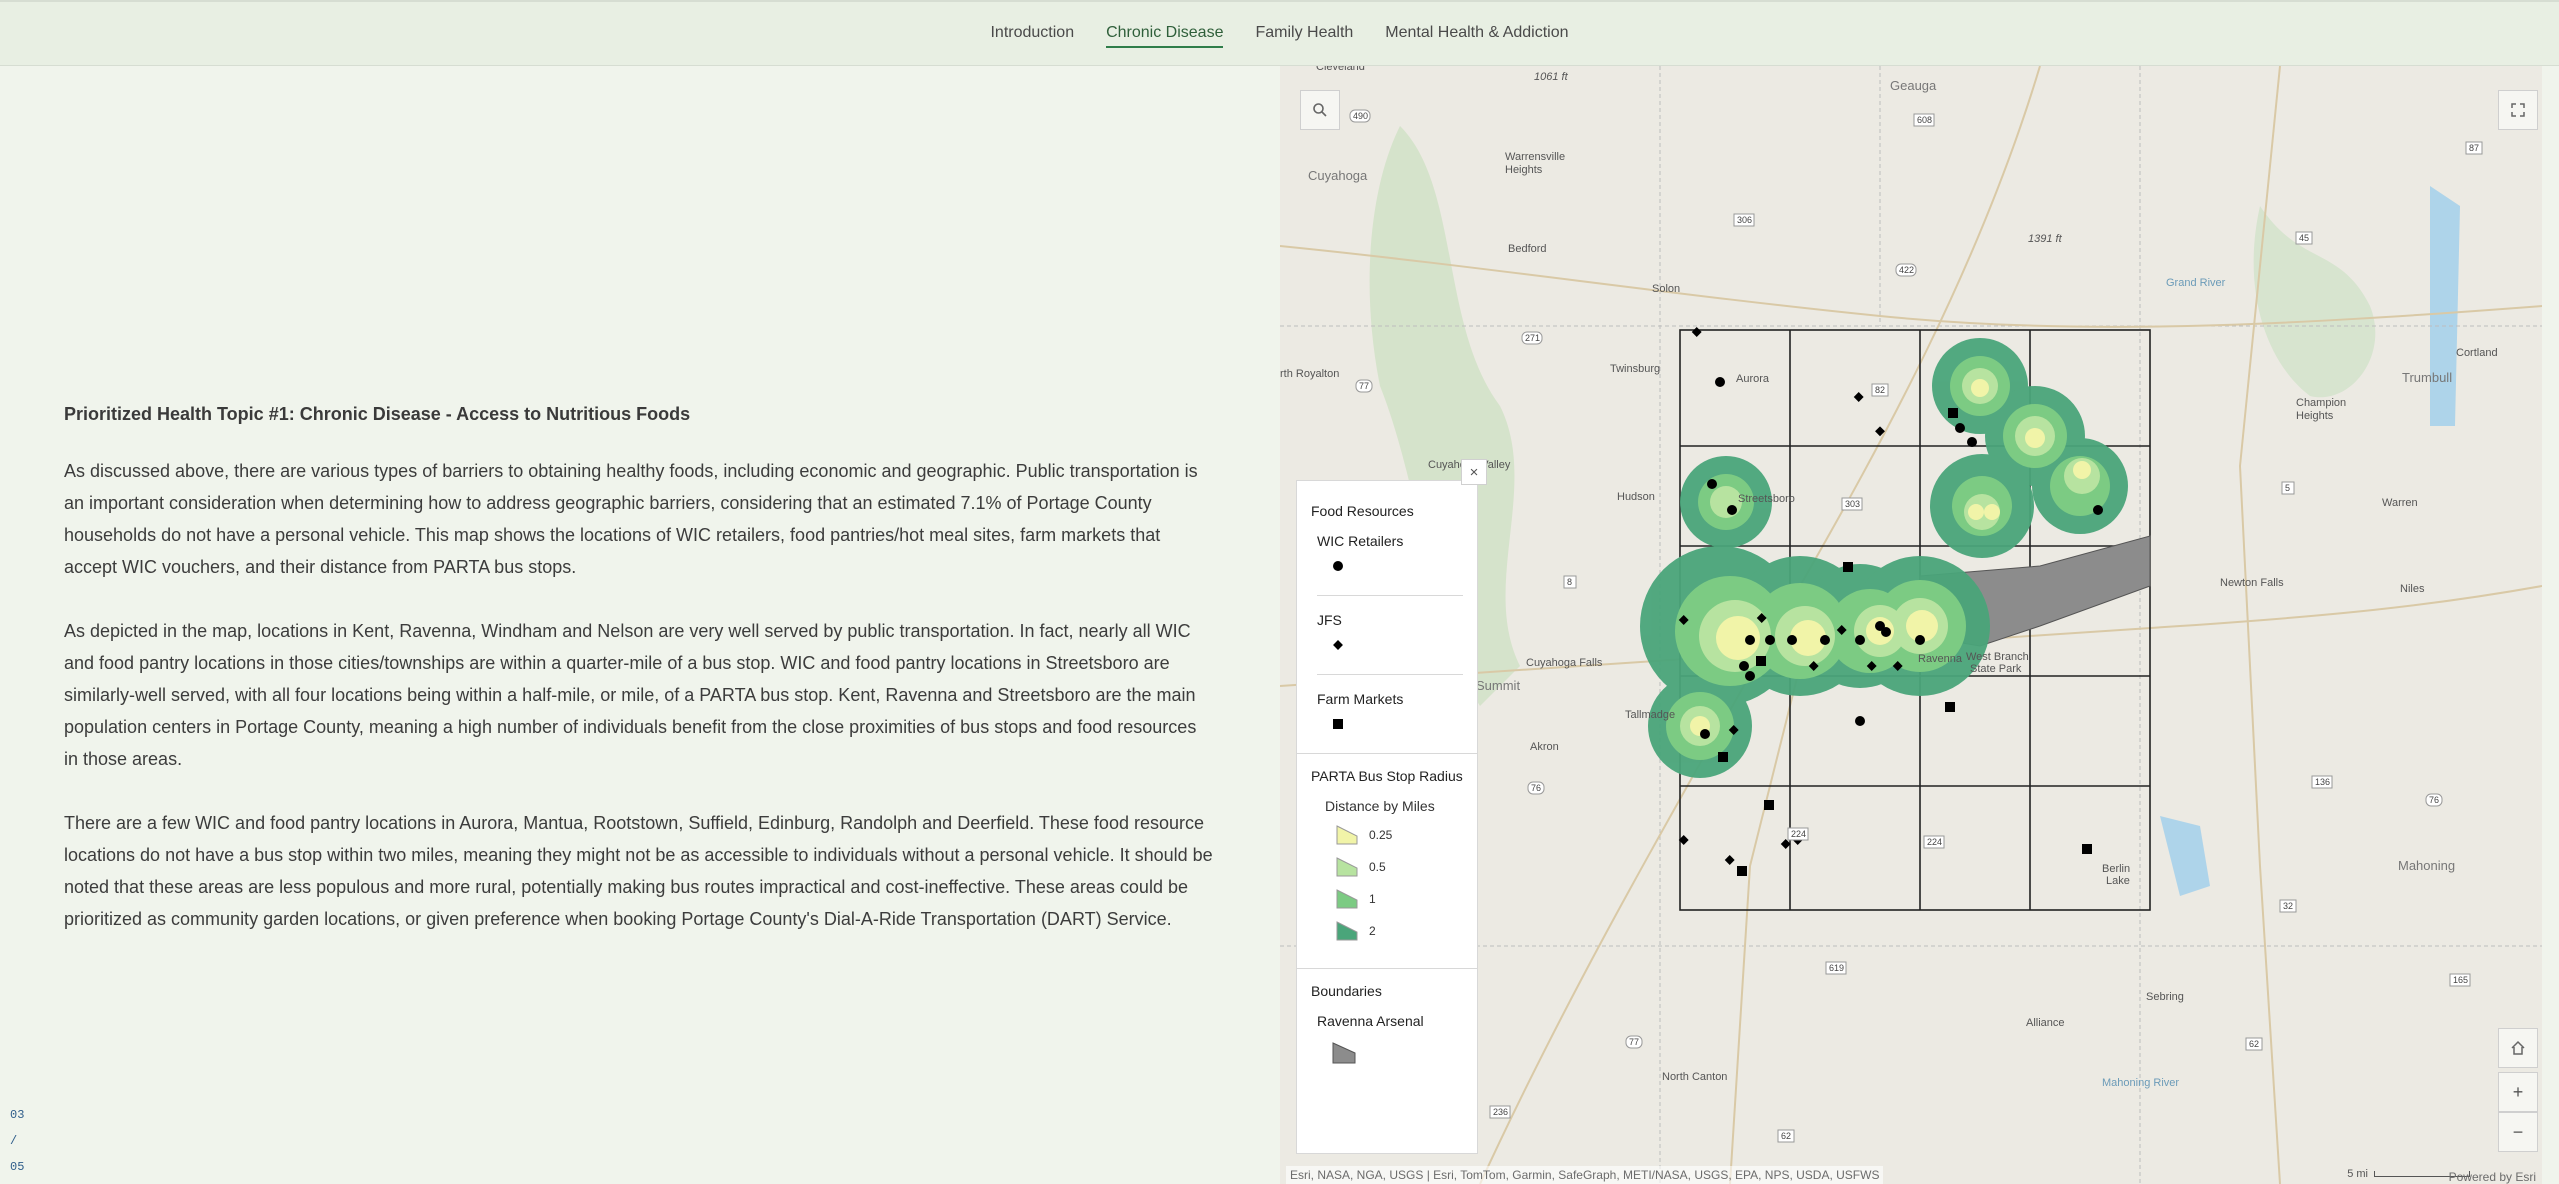  Describe the element at coordinates (2321, 403) in the screenshot. I see `svg-text: Champion` at that location.